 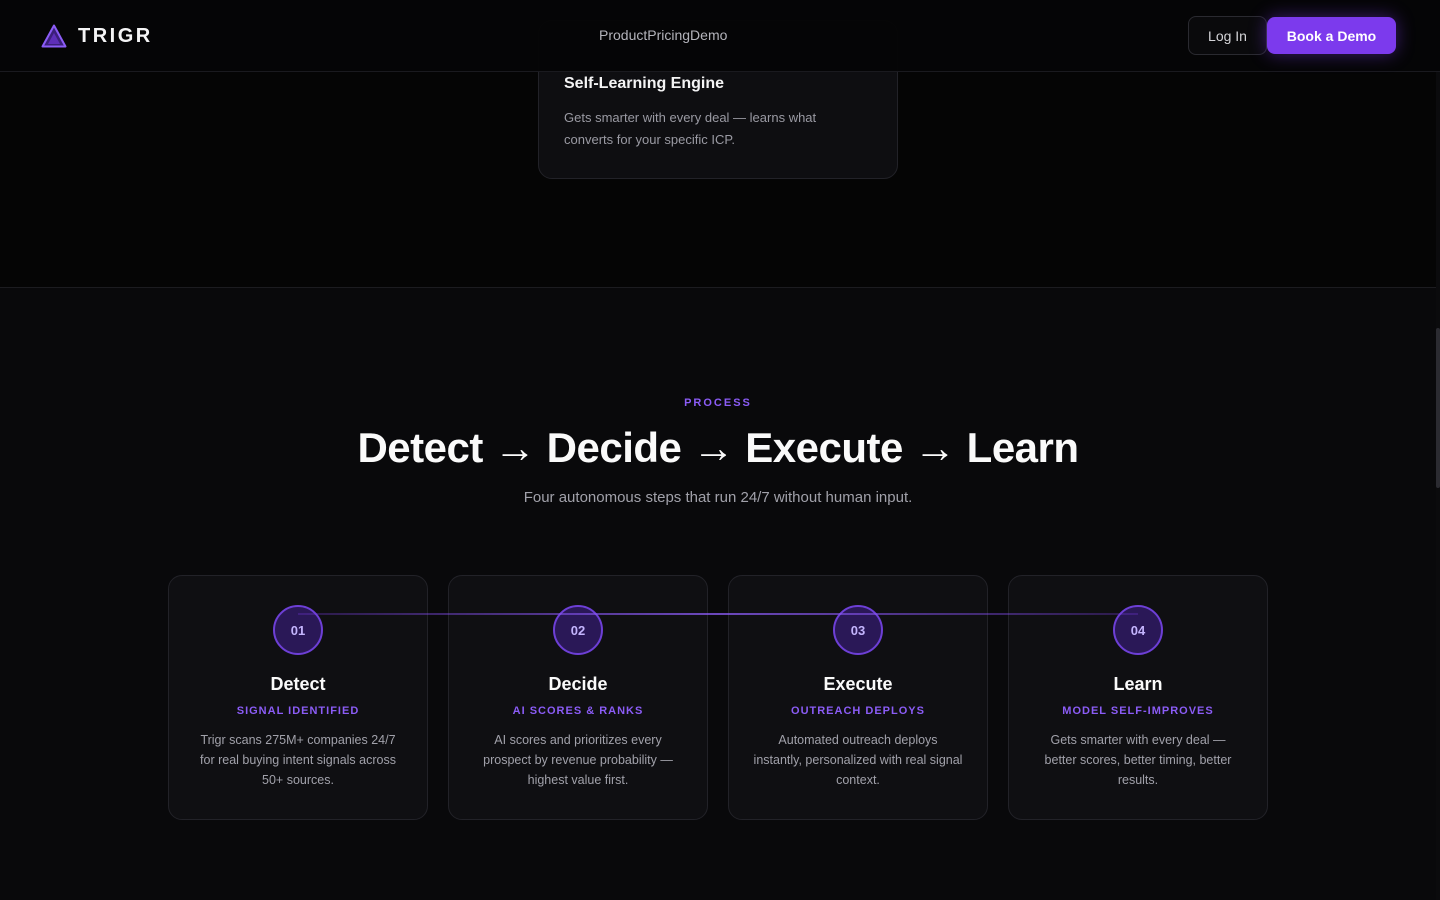 I want to click on step-tag: OUTREACH DEPLOYS, so click(x=858, y=711).